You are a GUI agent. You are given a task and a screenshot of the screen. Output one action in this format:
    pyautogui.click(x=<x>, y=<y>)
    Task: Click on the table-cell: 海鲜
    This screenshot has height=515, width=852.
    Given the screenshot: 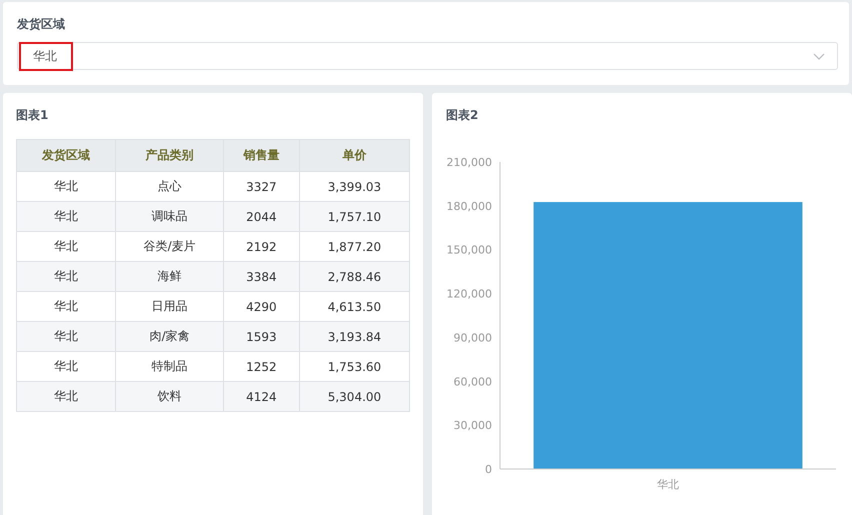 What is the action you would take?
    pyautogui.click(x=170, y=277)
    